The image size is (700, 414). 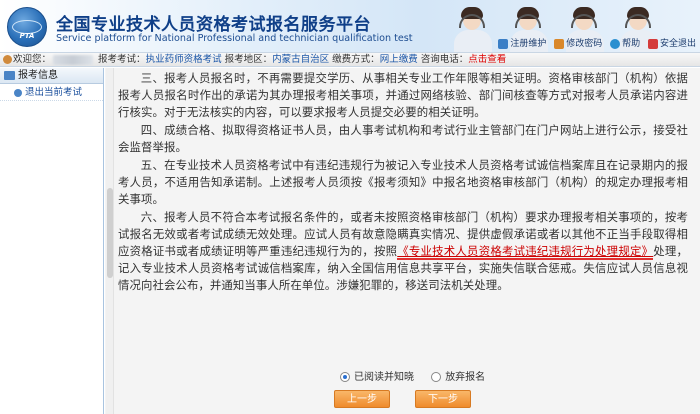 What do you see at coordinates (473, 29) in the screenshot?
I see `operator-figure` at bounding box center [473, 29].